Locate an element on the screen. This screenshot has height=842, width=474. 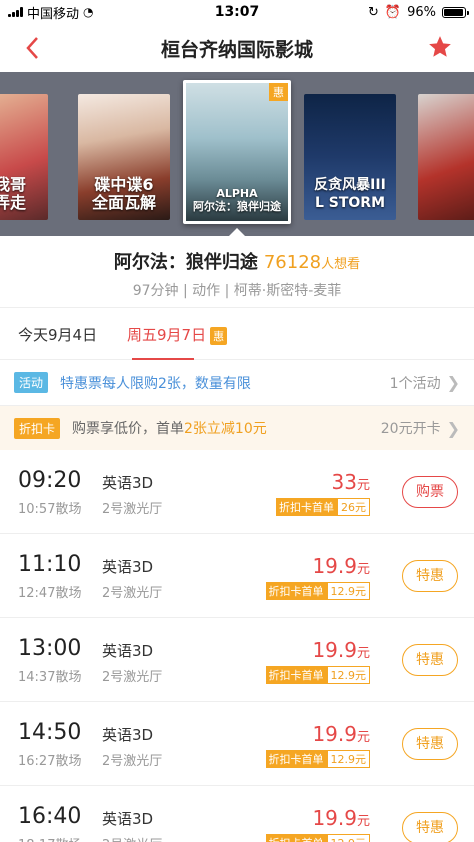
tab-date-today: 今天9月4日 is located at coordinates (57, 334).